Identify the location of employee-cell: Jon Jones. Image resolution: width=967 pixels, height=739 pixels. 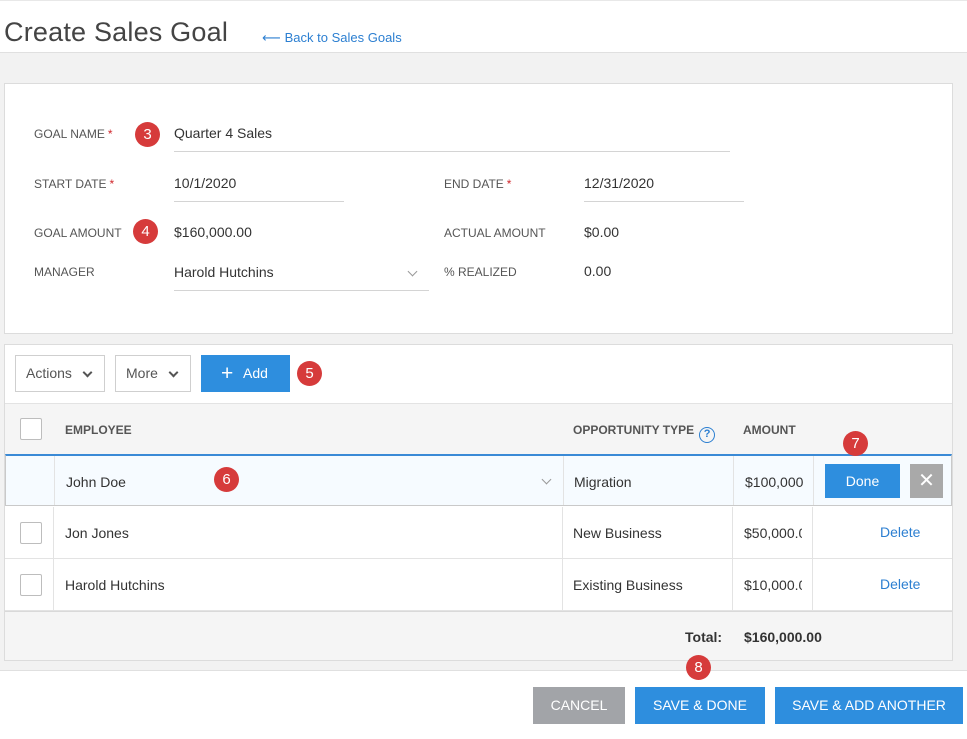
(97, 533).